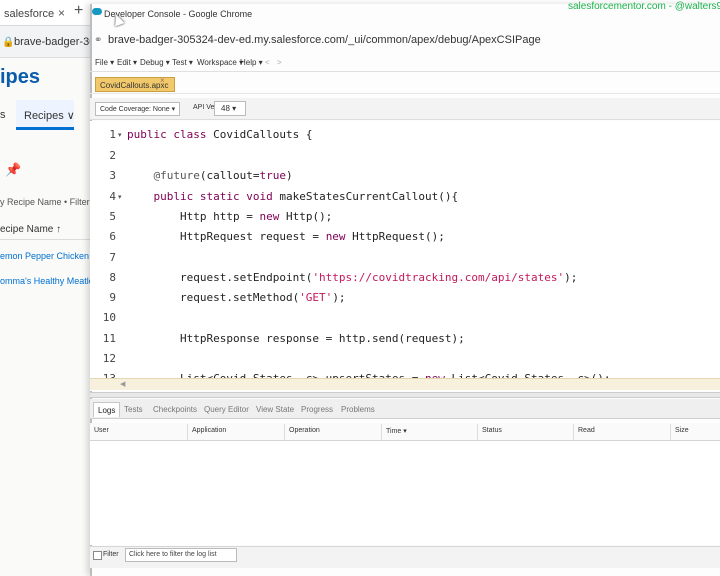 Image resolution: width=720 pixels, height=576 pixels. What do you see at coordinates (209, 430) in the screenshot?
I see `column-header-application: Application` at bounding box center [209, 430].